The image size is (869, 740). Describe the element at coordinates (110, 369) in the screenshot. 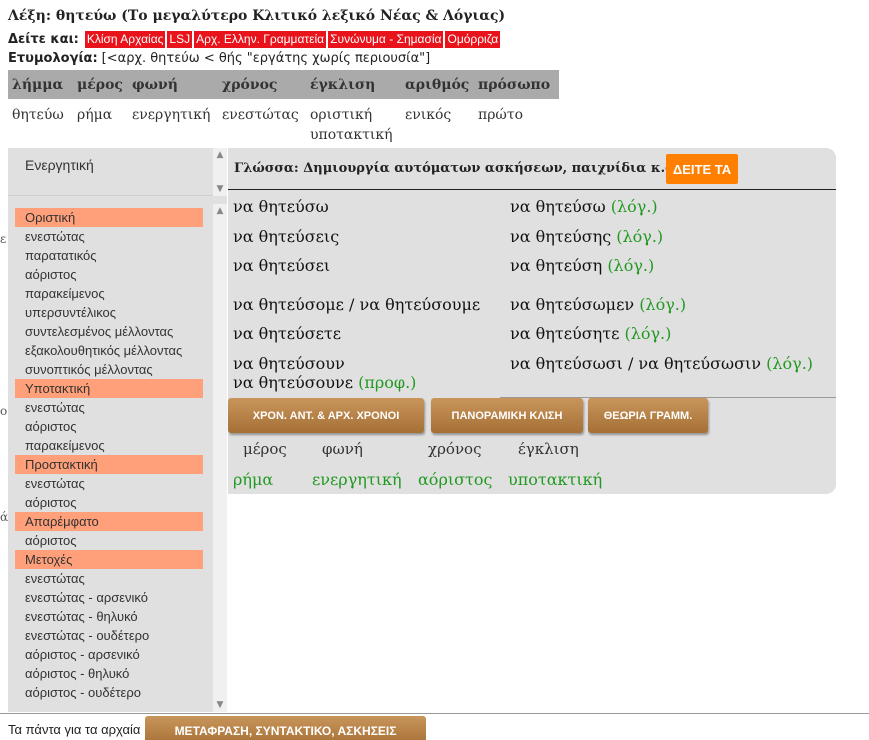

I see `tense-item: συνοπτικός μέλλοντας` at that location.